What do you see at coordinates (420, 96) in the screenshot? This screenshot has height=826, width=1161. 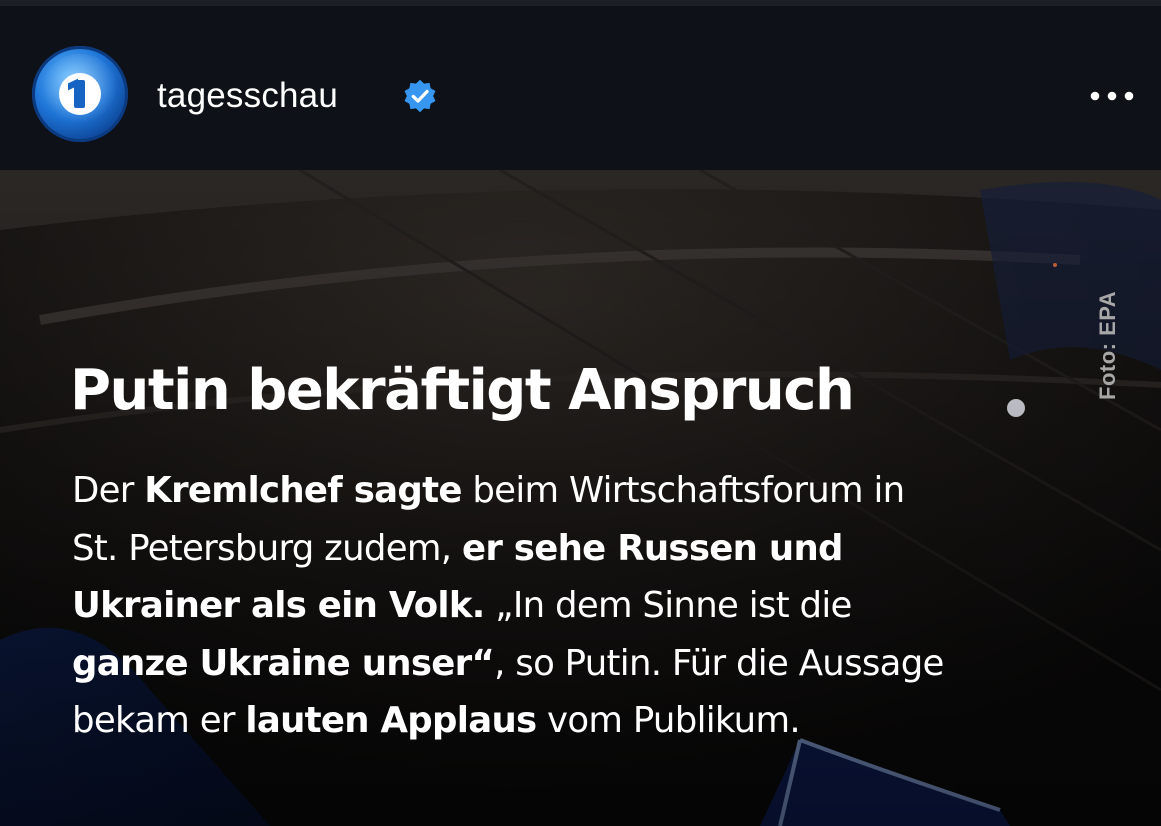 I see `verified-badge-icon` at bounding box center [420, 96].